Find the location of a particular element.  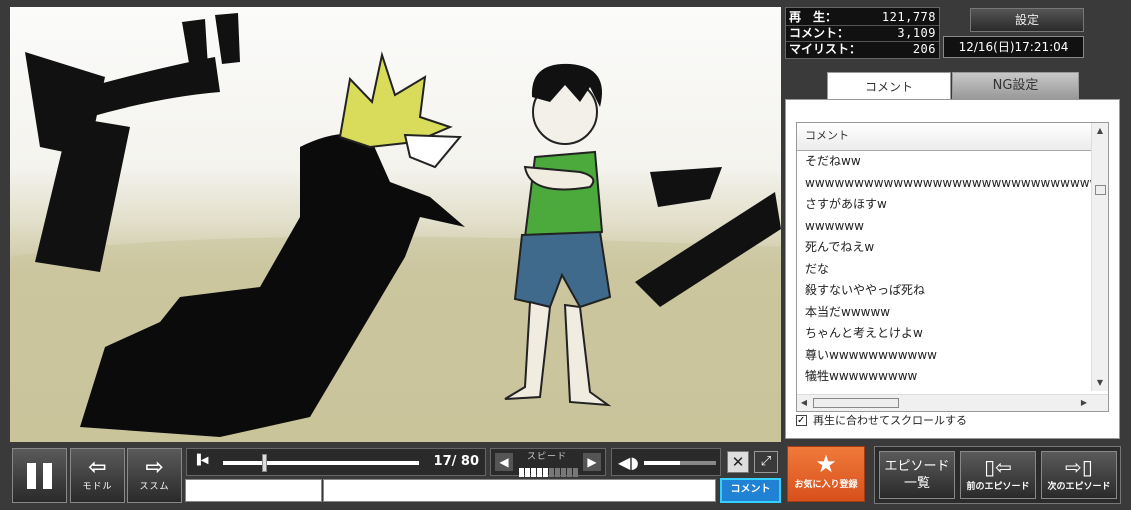

comment-row: だな is located at coordinates (944, 270).